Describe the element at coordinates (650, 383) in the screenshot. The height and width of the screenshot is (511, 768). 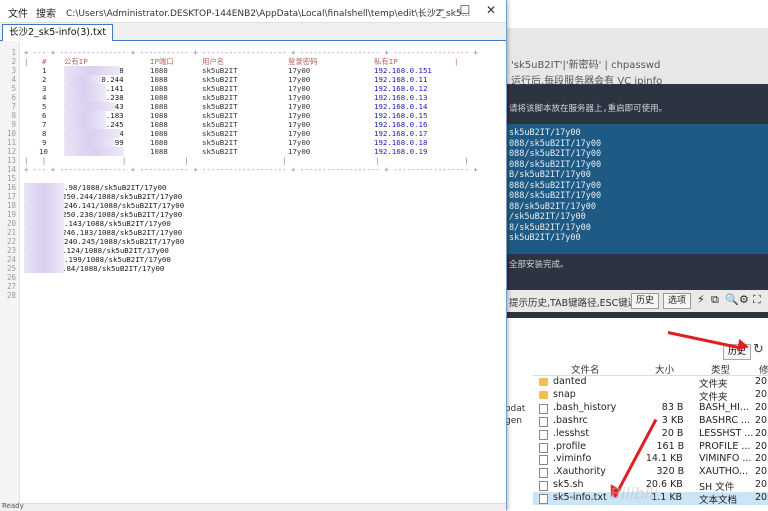
I see `file-row: danted 文件夹 202` at that location.